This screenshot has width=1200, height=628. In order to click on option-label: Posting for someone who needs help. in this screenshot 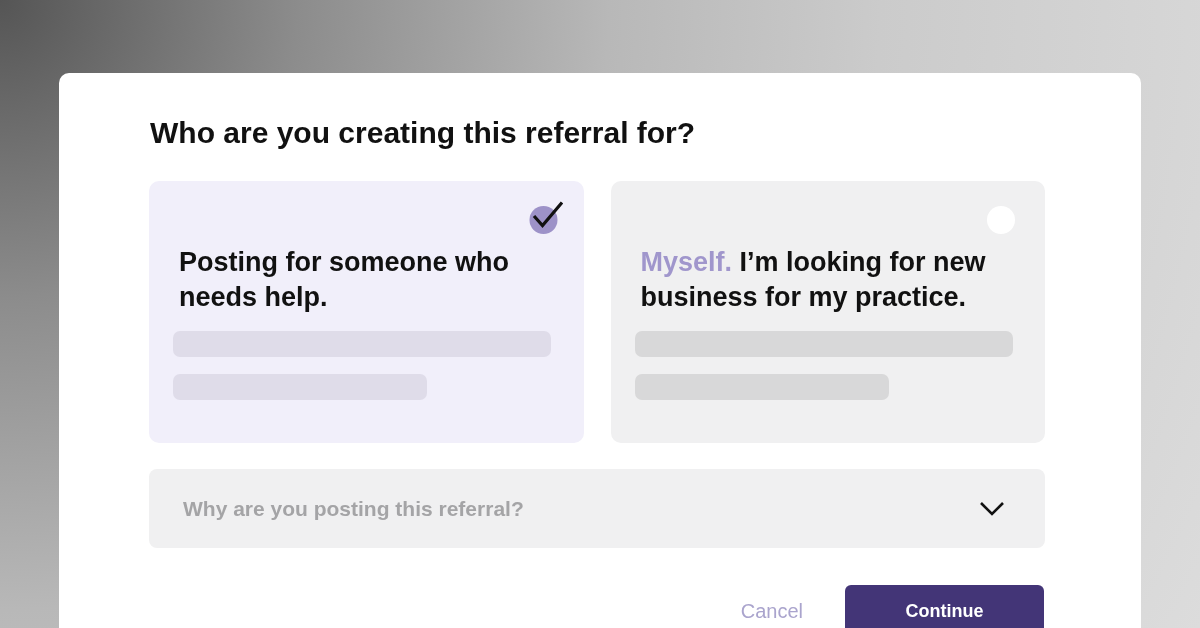, I will do `click(344, 280)`.